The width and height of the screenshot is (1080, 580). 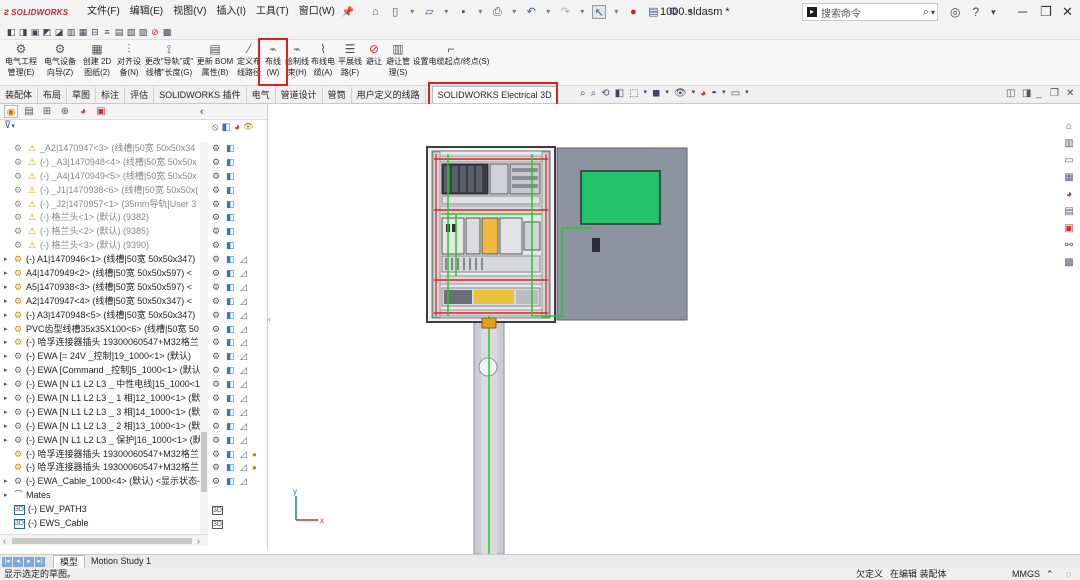 What do you see at coordinates (1039, 93) in the screenshot?
I see `doc-minimize-icon: _` at bounding box center [1039, 93].